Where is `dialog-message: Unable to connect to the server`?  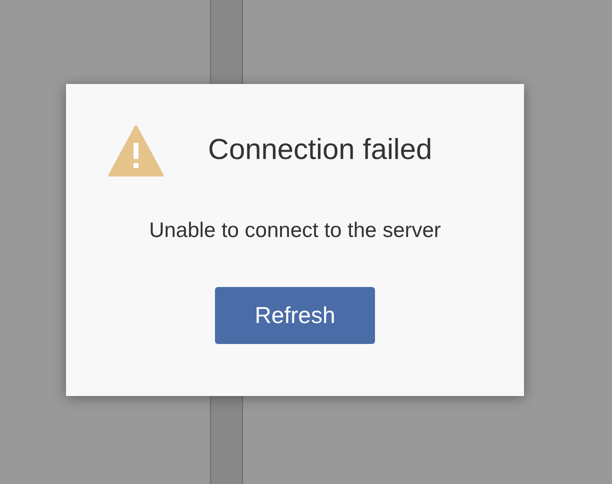
dialog-message: Unable to connect to the server is located at coordinates (295, 231).